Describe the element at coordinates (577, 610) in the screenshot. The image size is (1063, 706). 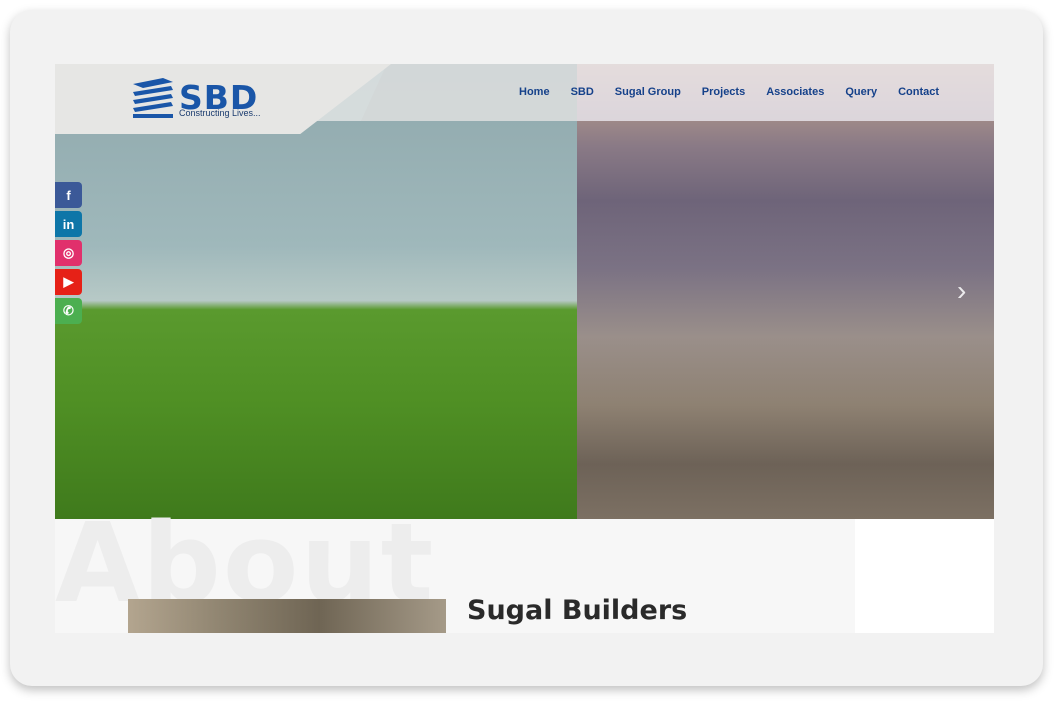
I see `about-heading: Sugal Builders` at that location.